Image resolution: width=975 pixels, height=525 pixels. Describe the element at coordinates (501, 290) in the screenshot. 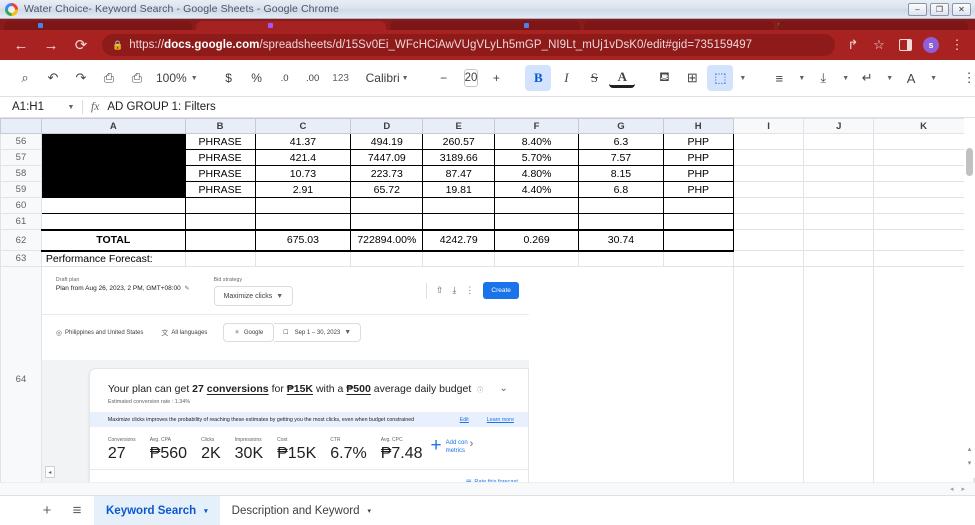

I see `create-button: Create` at that location.